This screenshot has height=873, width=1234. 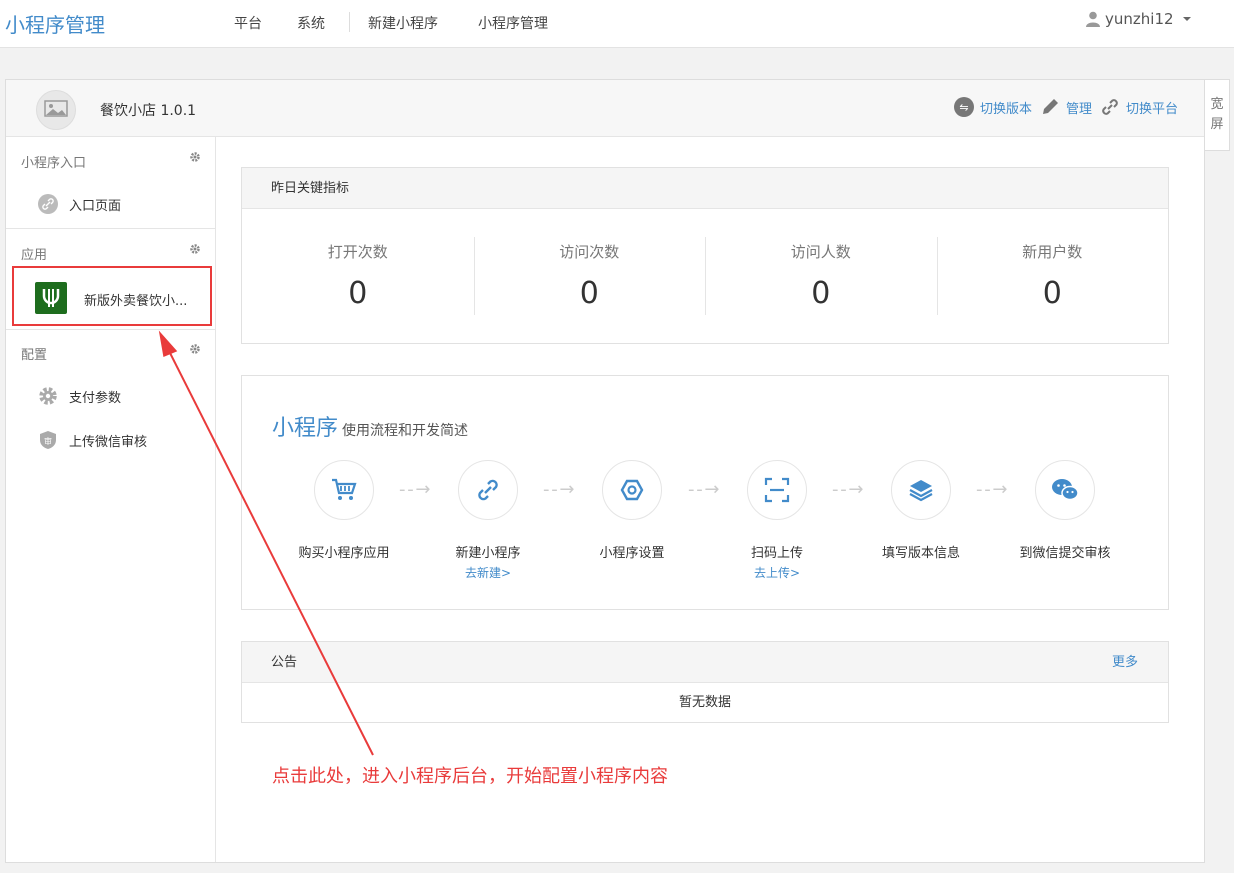 I want to click on empty-state: 暂无数据, so click(x=704, y=702).